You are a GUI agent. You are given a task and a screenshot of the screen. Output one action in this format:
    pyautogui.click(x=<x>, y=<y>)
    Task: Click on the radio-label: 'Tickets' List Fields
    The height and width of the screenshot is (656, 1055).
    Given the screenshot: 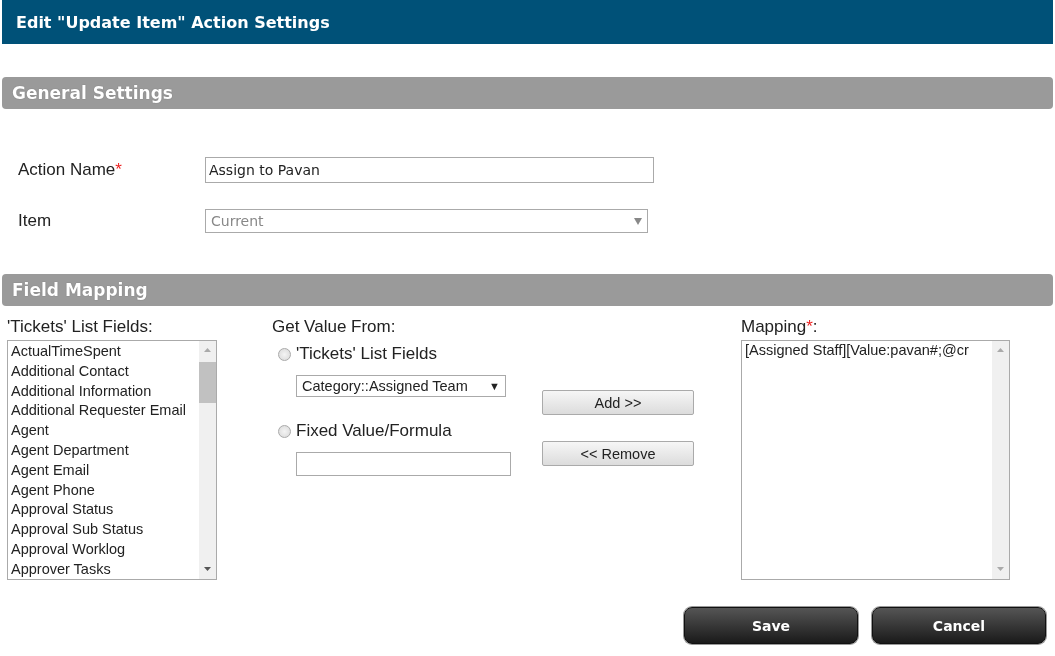 What is the action you would take?
    pyautogui.click(x=366, y=354)
    